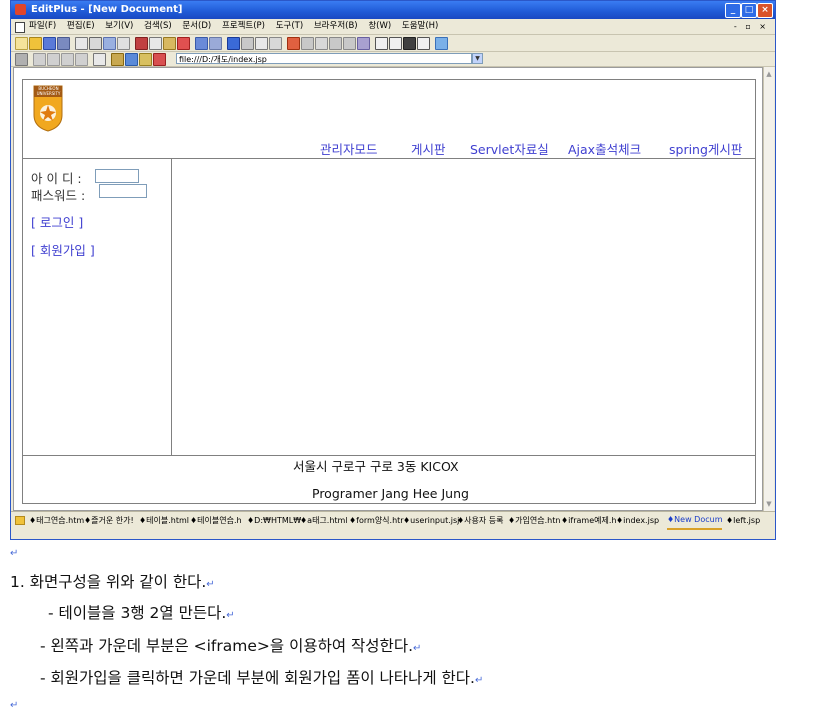 Image resolution: width=826 pixels, height=714 pixels. Describe the element at coordinates (63, 249) in the screenshot. I see `join-link: [ 회원가입 ]` at that location.